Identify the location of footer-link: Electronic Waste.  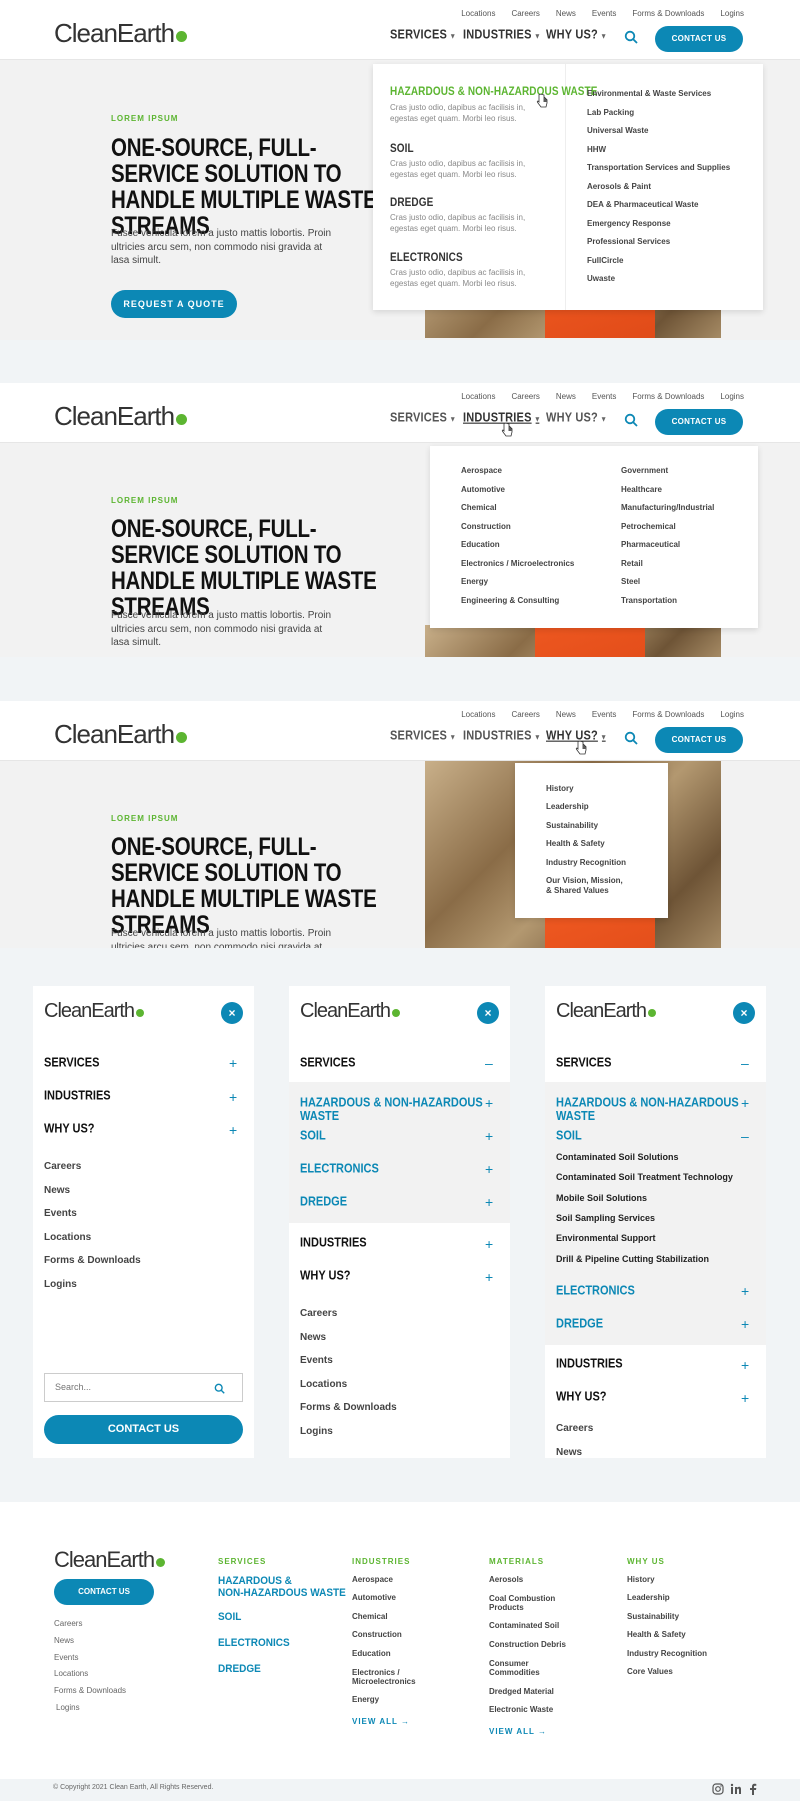
(521, 1709).